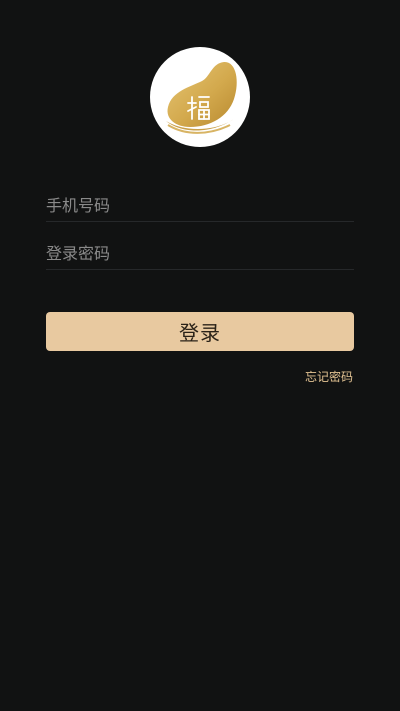  Describe the element at coordinates (200, 331) in the screenshot. I see `login-button: 登录` at that location.